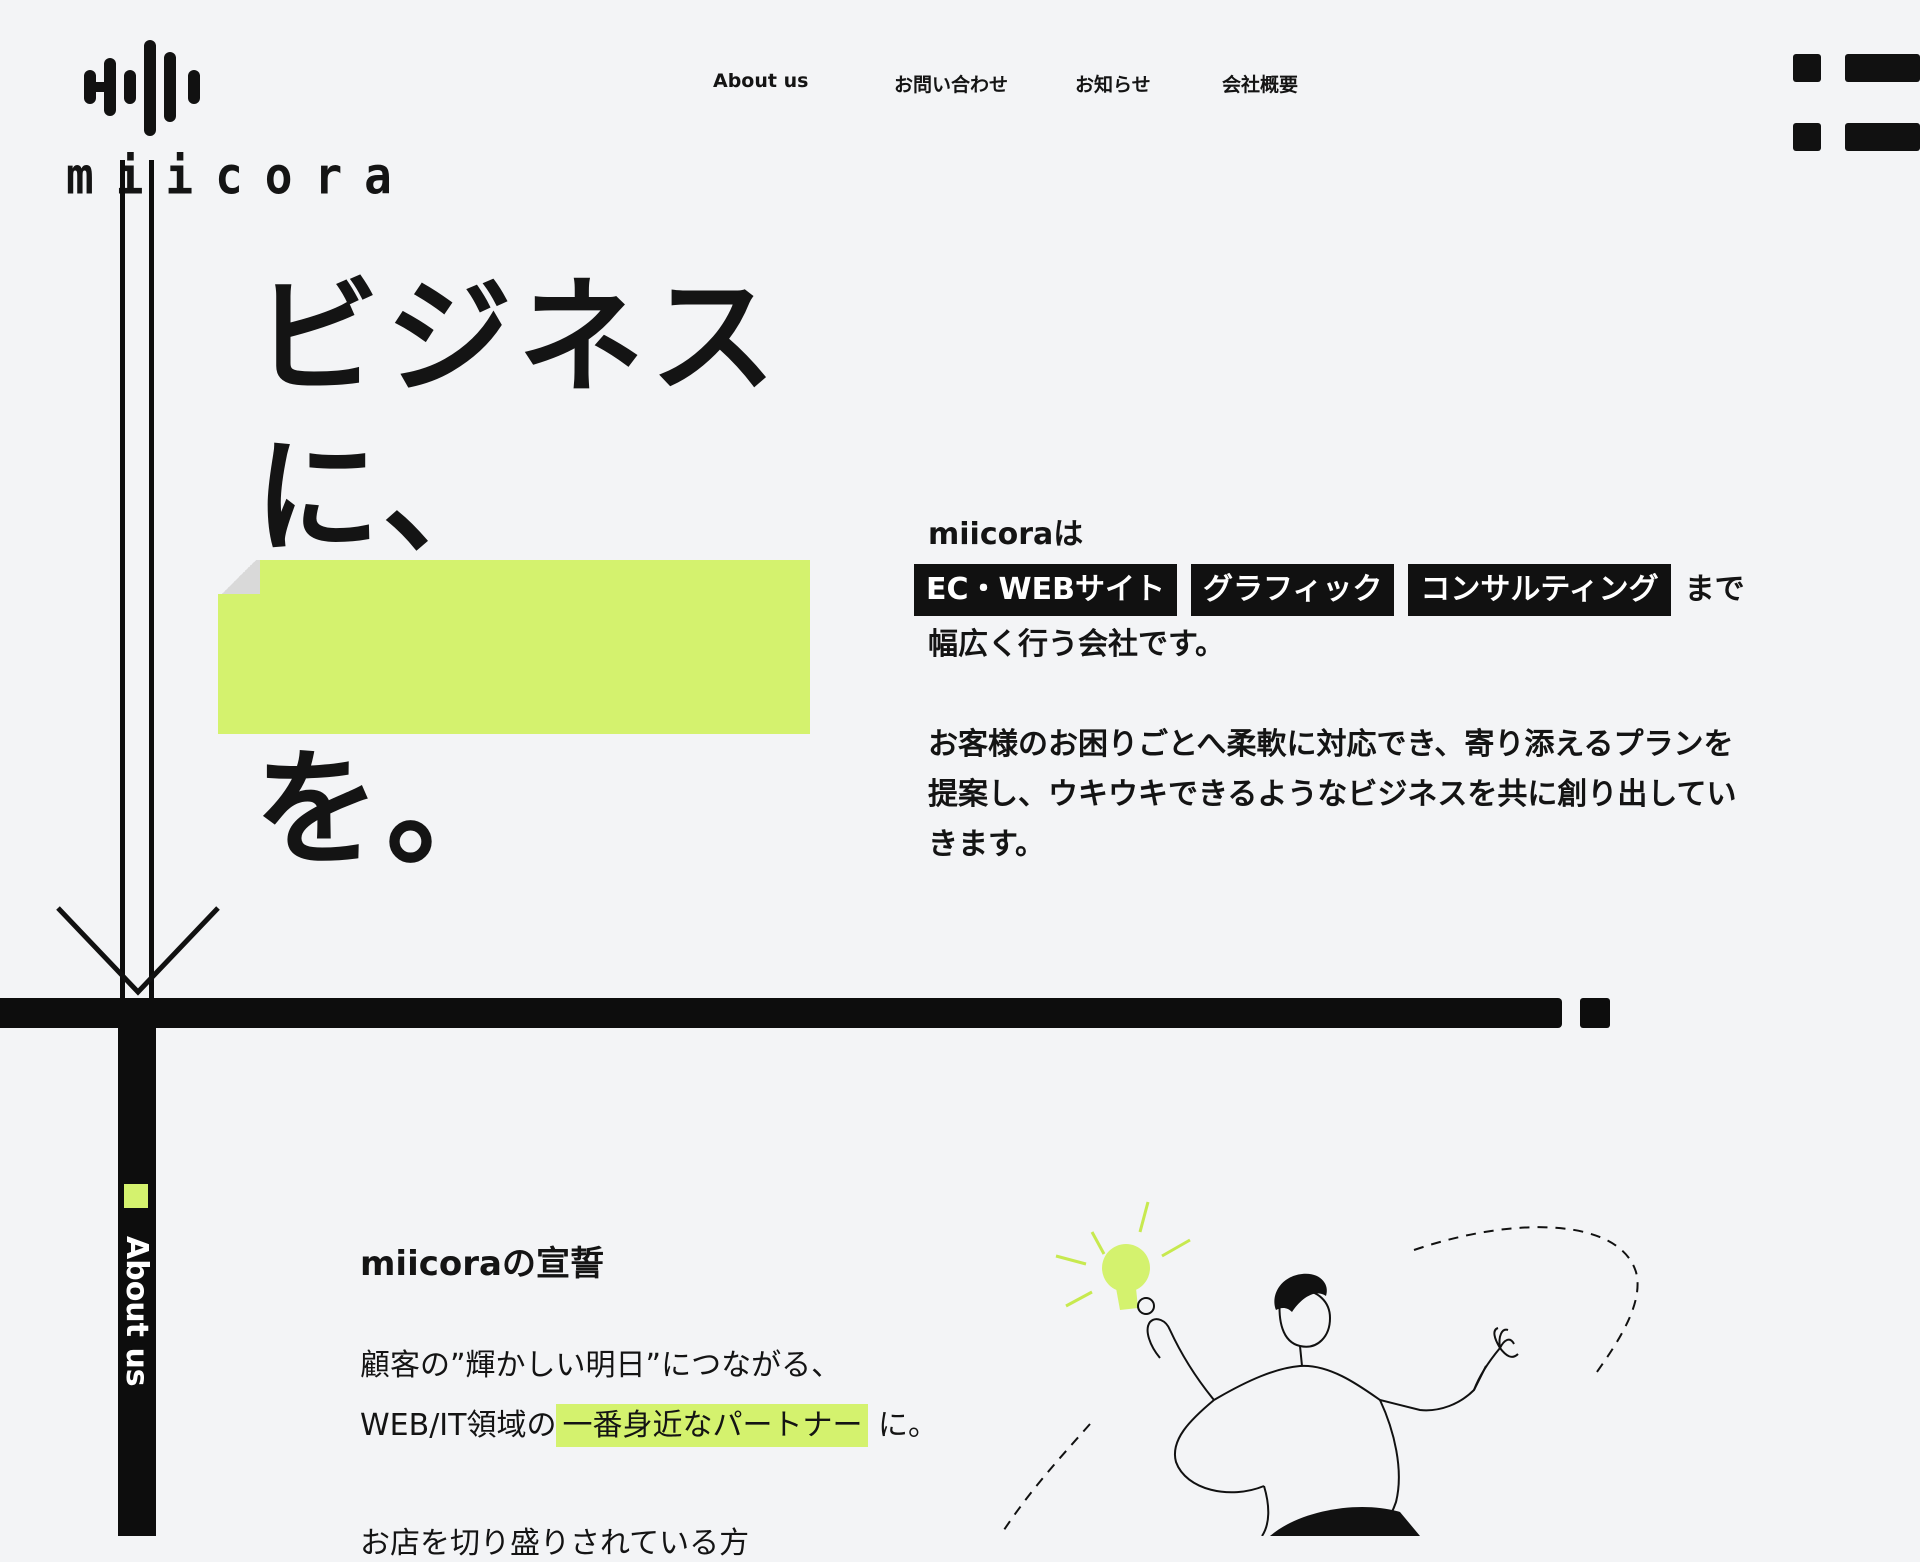 The width and height of the screenshot is (1920, 1562). Describe the element at coordinates (1595, 1013) in the screenshot. I see `section-divider-dot` at that location.